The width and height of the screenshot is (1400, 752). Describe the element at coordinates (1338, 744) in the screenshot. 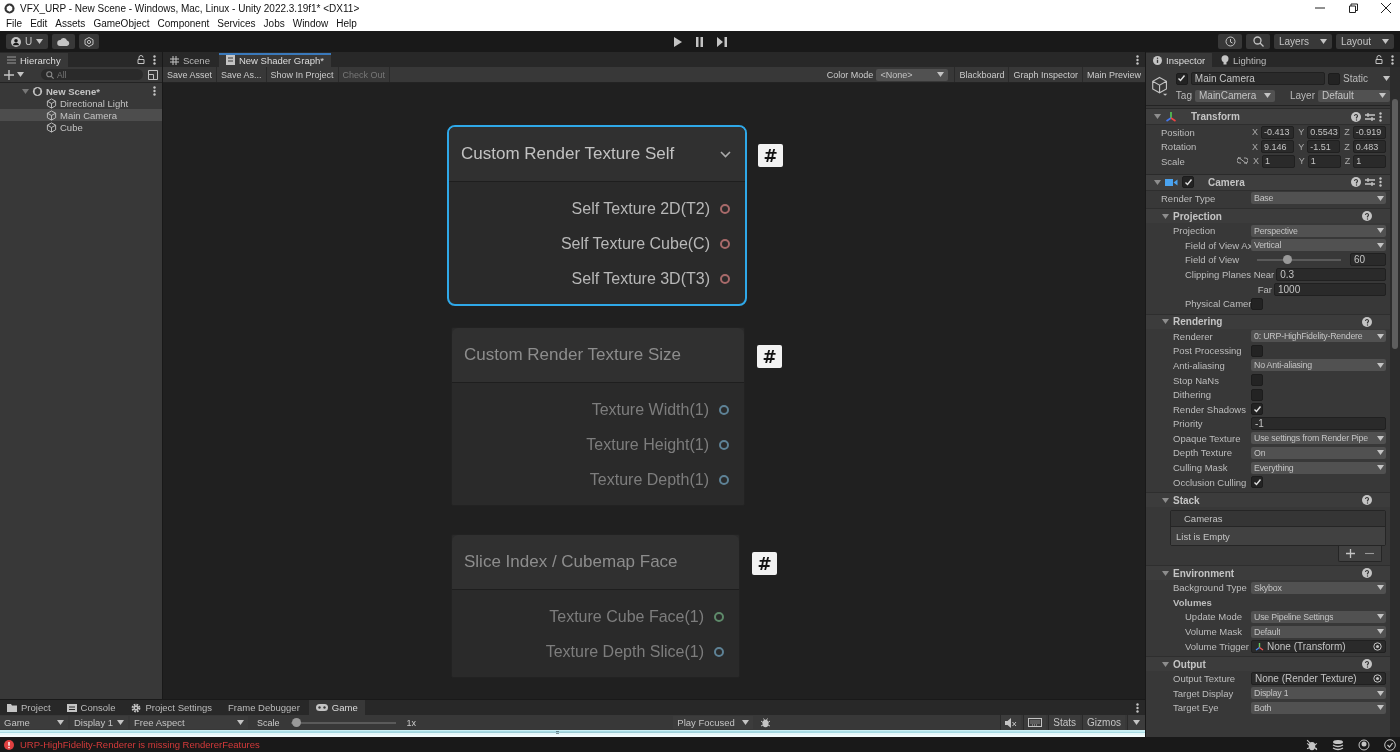

I see `stack-icon` at that location.